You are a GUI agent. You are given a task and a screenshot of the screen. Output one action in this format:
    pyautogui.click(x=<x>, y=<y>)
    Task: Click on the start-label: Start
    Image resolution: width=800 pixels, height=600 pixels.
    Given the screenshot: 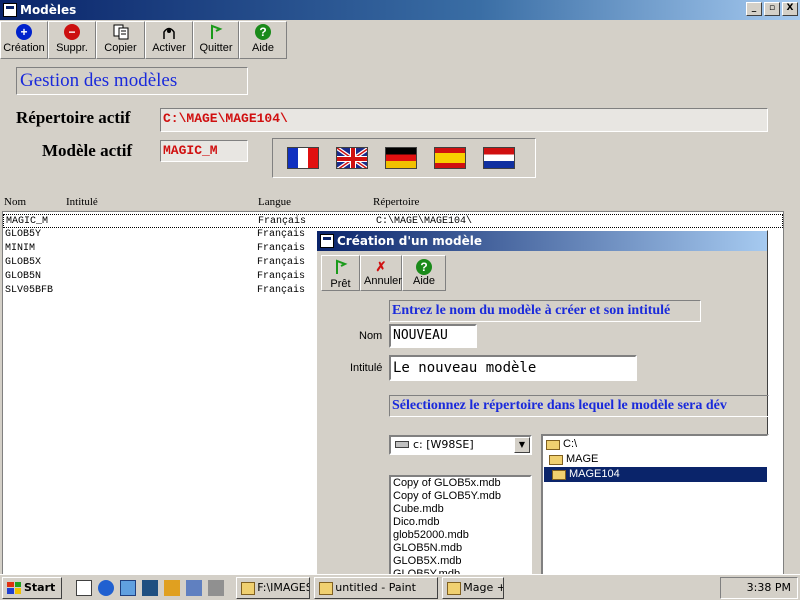 What is the action you would take?
    pyautogui.click(x=40, y=587)
    